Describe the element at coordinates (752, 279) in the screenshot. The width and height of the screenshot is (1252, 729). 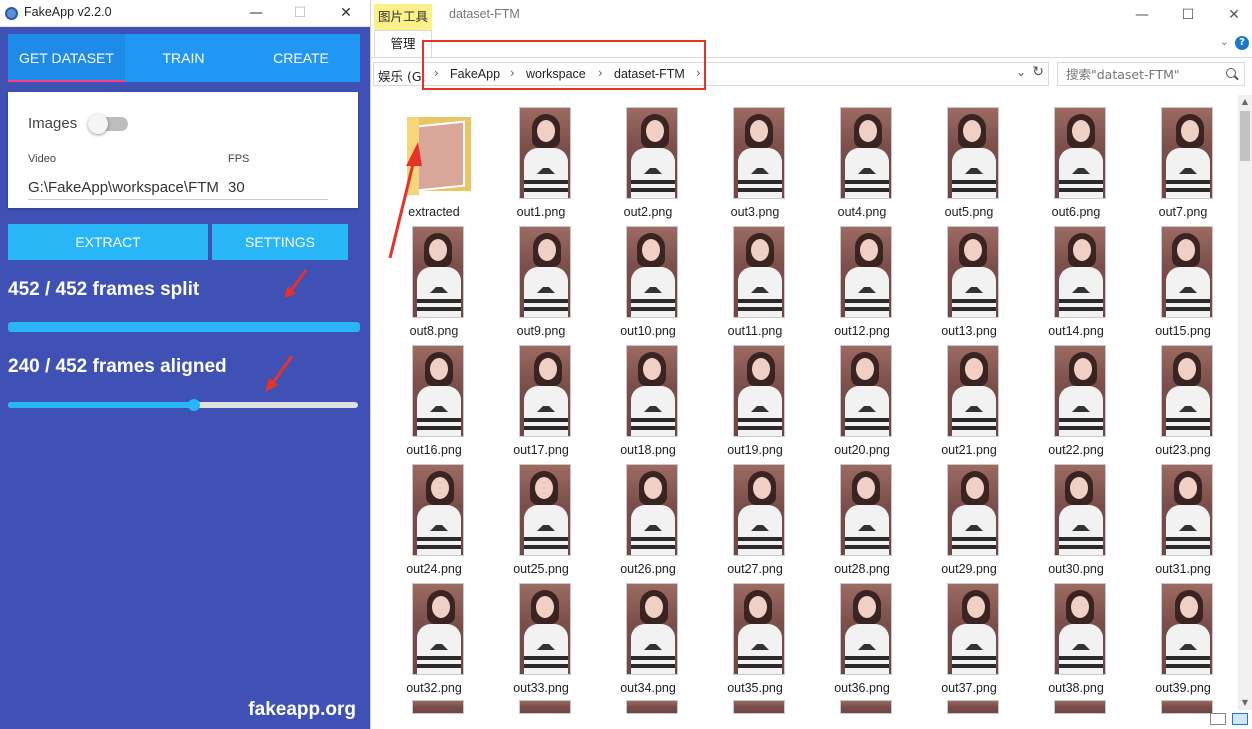
I see `file-item: out11.png` at that location.